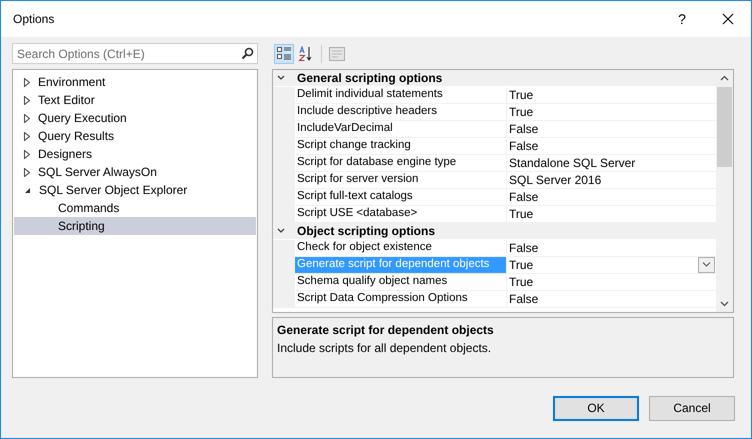 This screenshot has width=752, height=439. Describe the element at coordinates (33, 19) in the screenshot. I see `window-title: Options` at that location.